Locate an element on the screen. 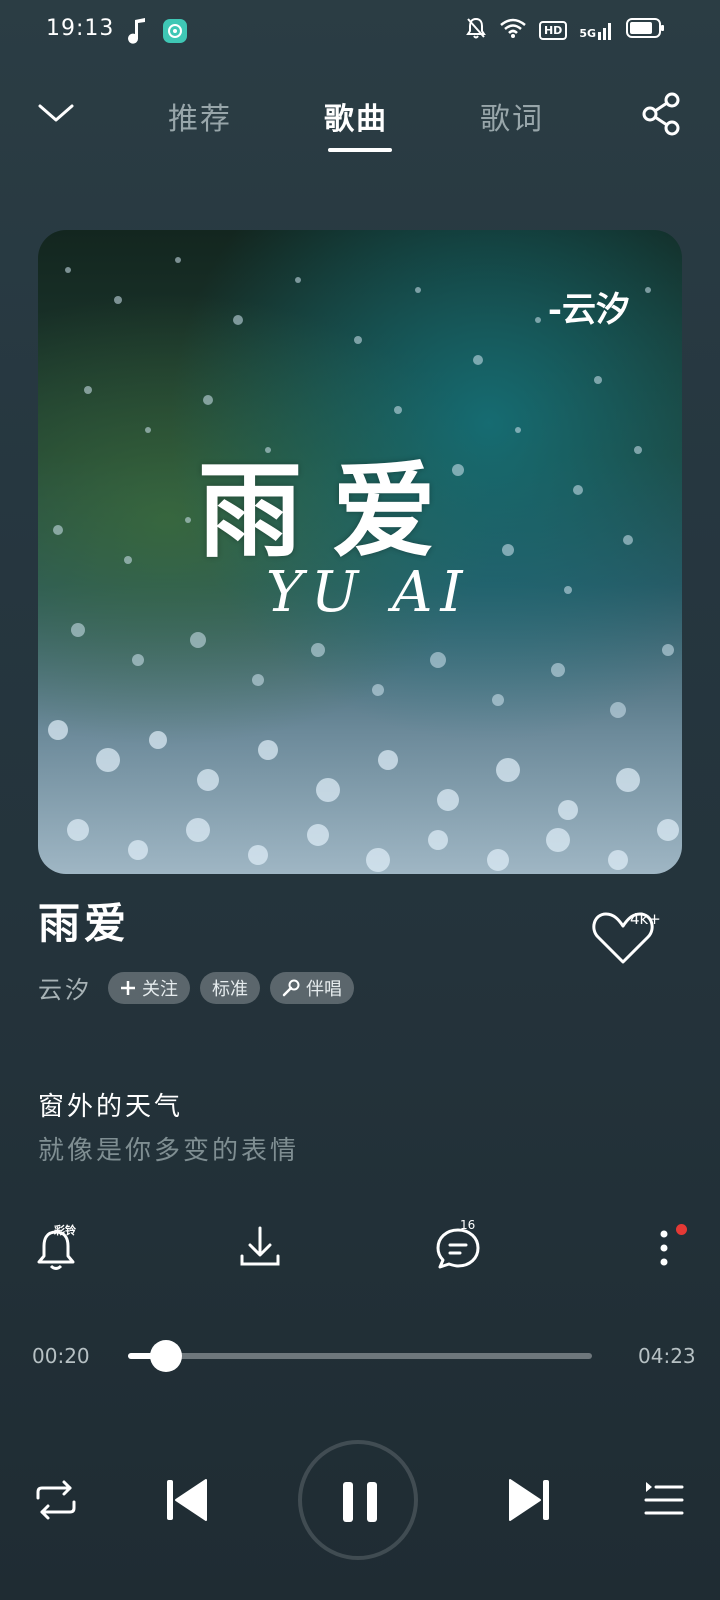 This screenshot has width=720, height=1600. pause-icon is located at coordinates (348, 1502).